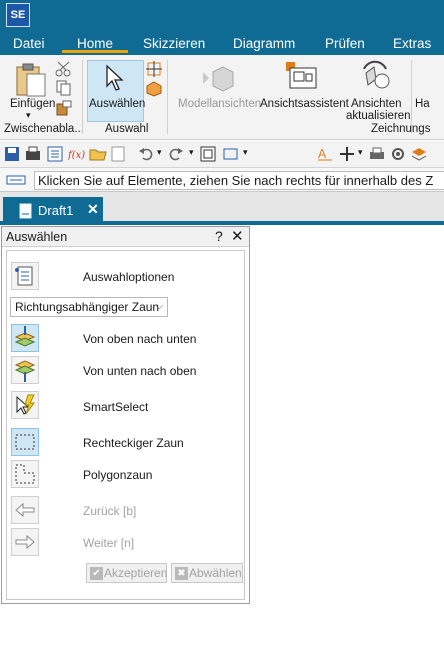 The image size is (444, 661). What do you see at coordinates (28, 115) in the screenshot?
I see `paste-dropdown-icon: ▾` at bounding box center [28, 115].